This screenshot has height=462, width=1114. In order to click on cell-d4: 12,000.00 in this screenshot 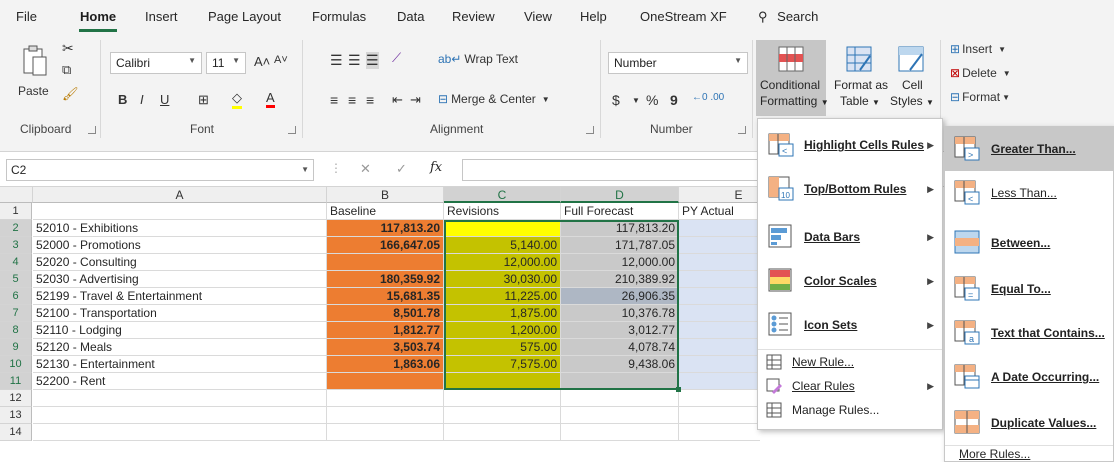, I will do `click(620, 262)`.